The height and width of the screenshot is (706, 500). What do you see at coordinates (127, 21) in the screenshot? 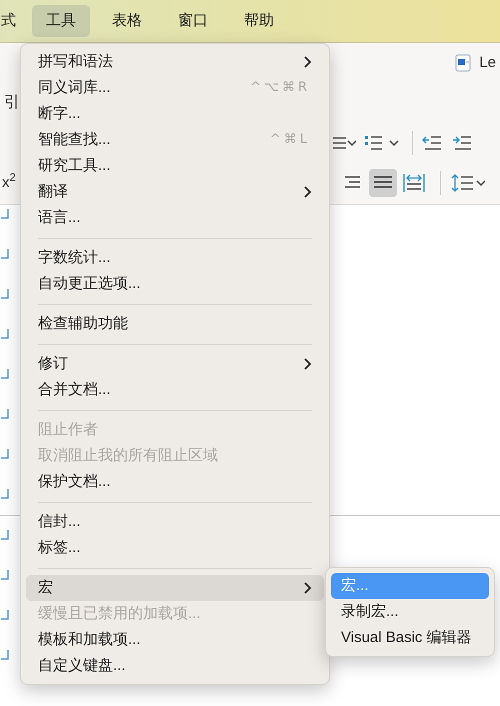
I see `menu-bar-item: 表格` at bounding box center [127, 21].